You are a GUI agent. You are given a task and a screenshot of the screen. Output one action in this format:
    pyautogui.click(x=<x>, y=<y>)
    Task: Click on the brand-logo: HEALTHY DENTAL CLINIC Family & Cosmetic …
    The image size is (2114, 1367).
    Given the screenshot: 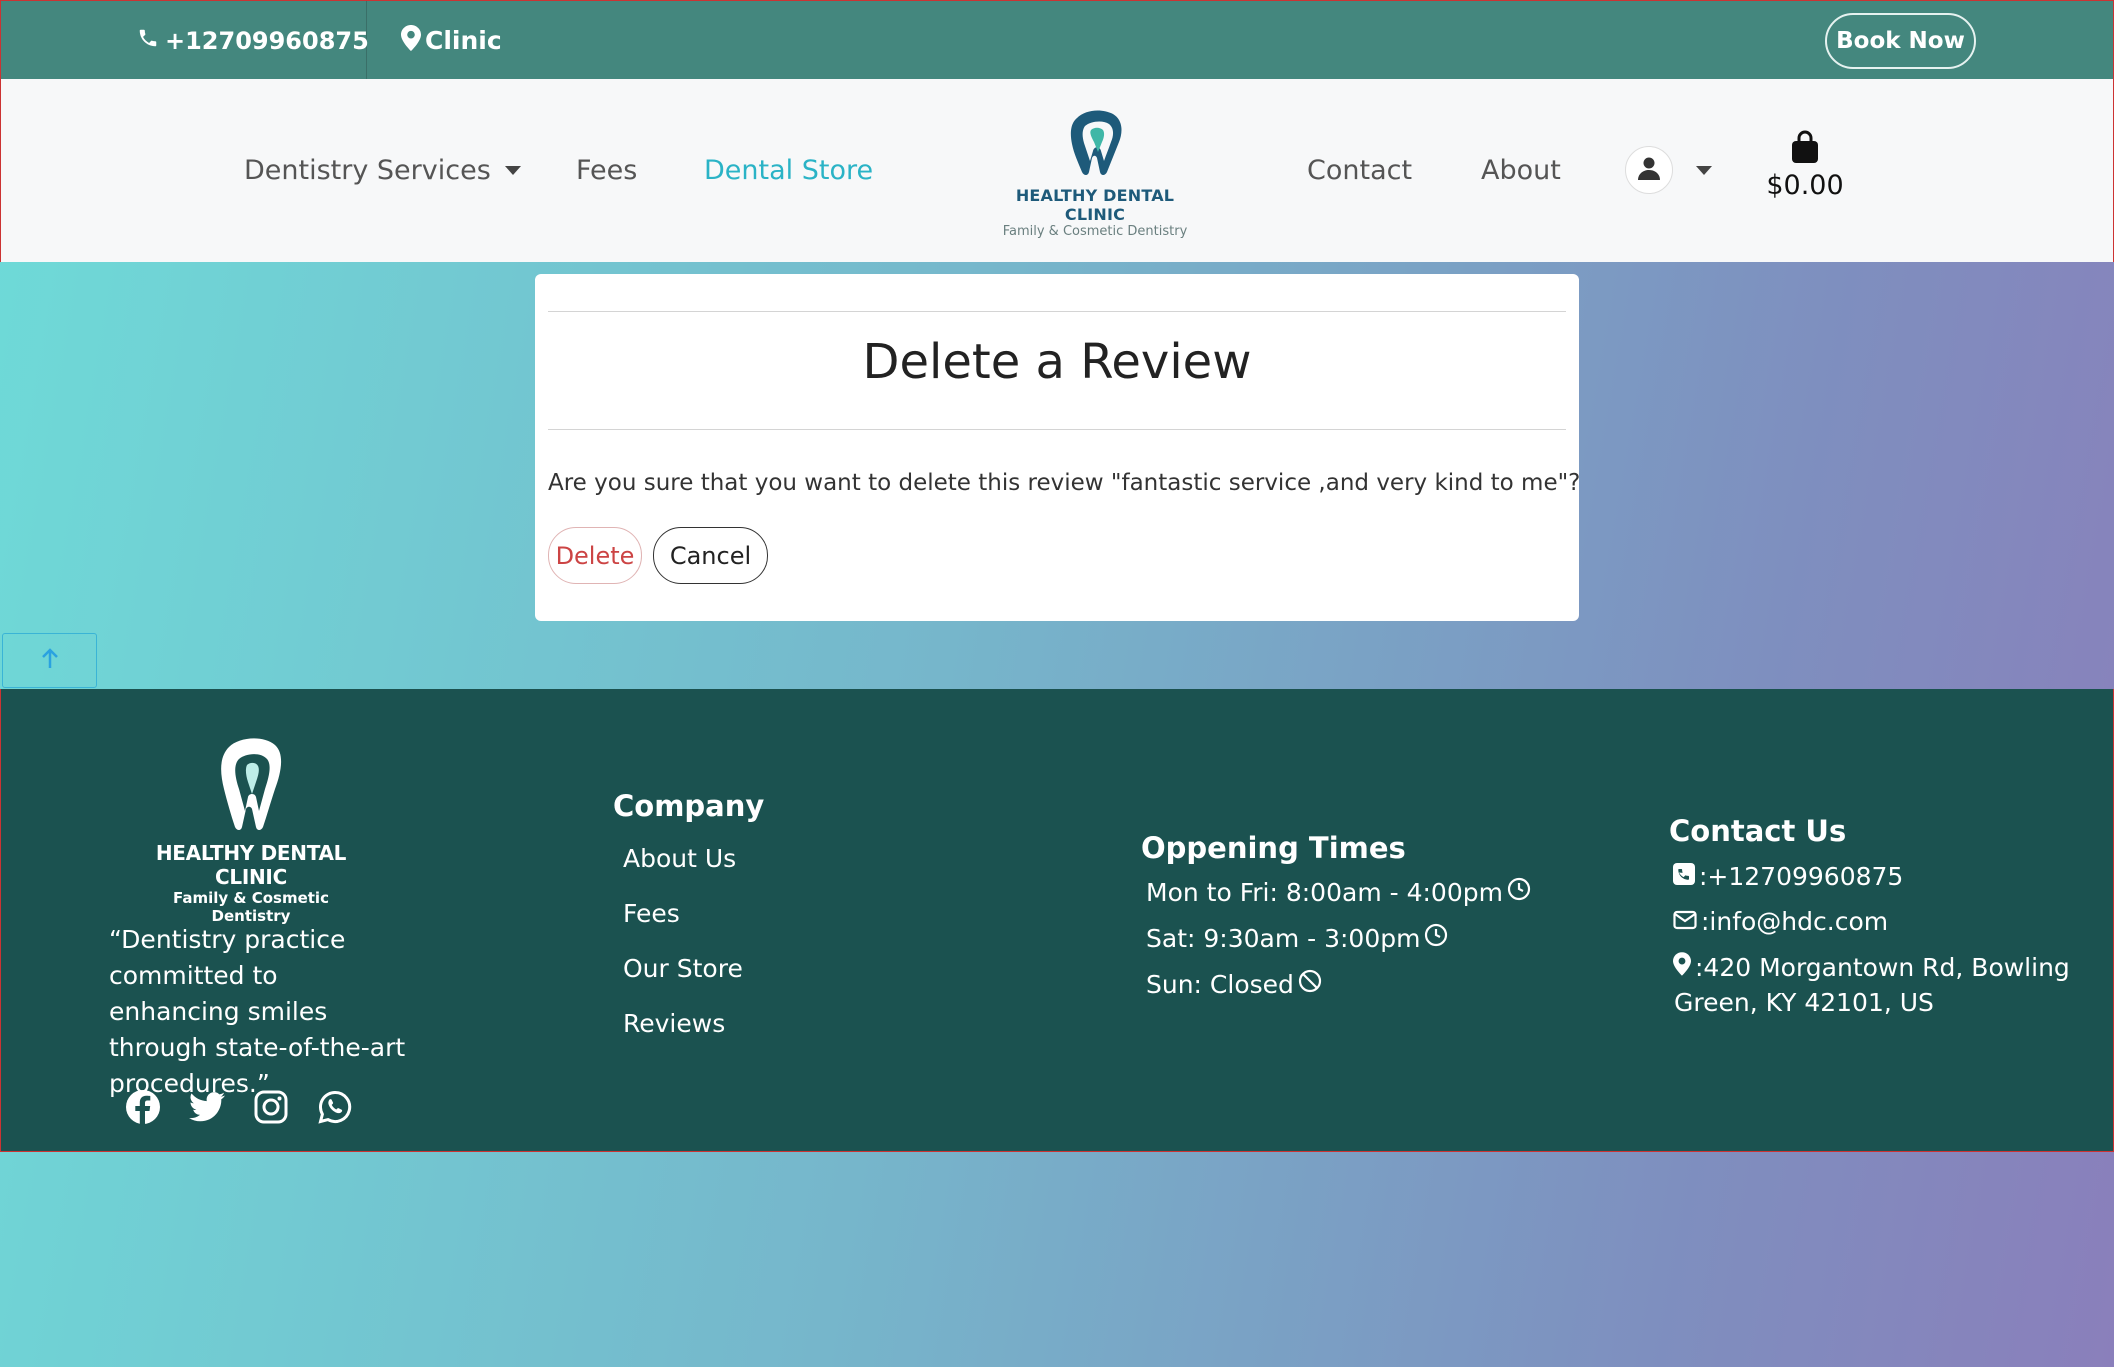 What is the action you would take?
    pyautogui.click(x=1095, y=169)
    